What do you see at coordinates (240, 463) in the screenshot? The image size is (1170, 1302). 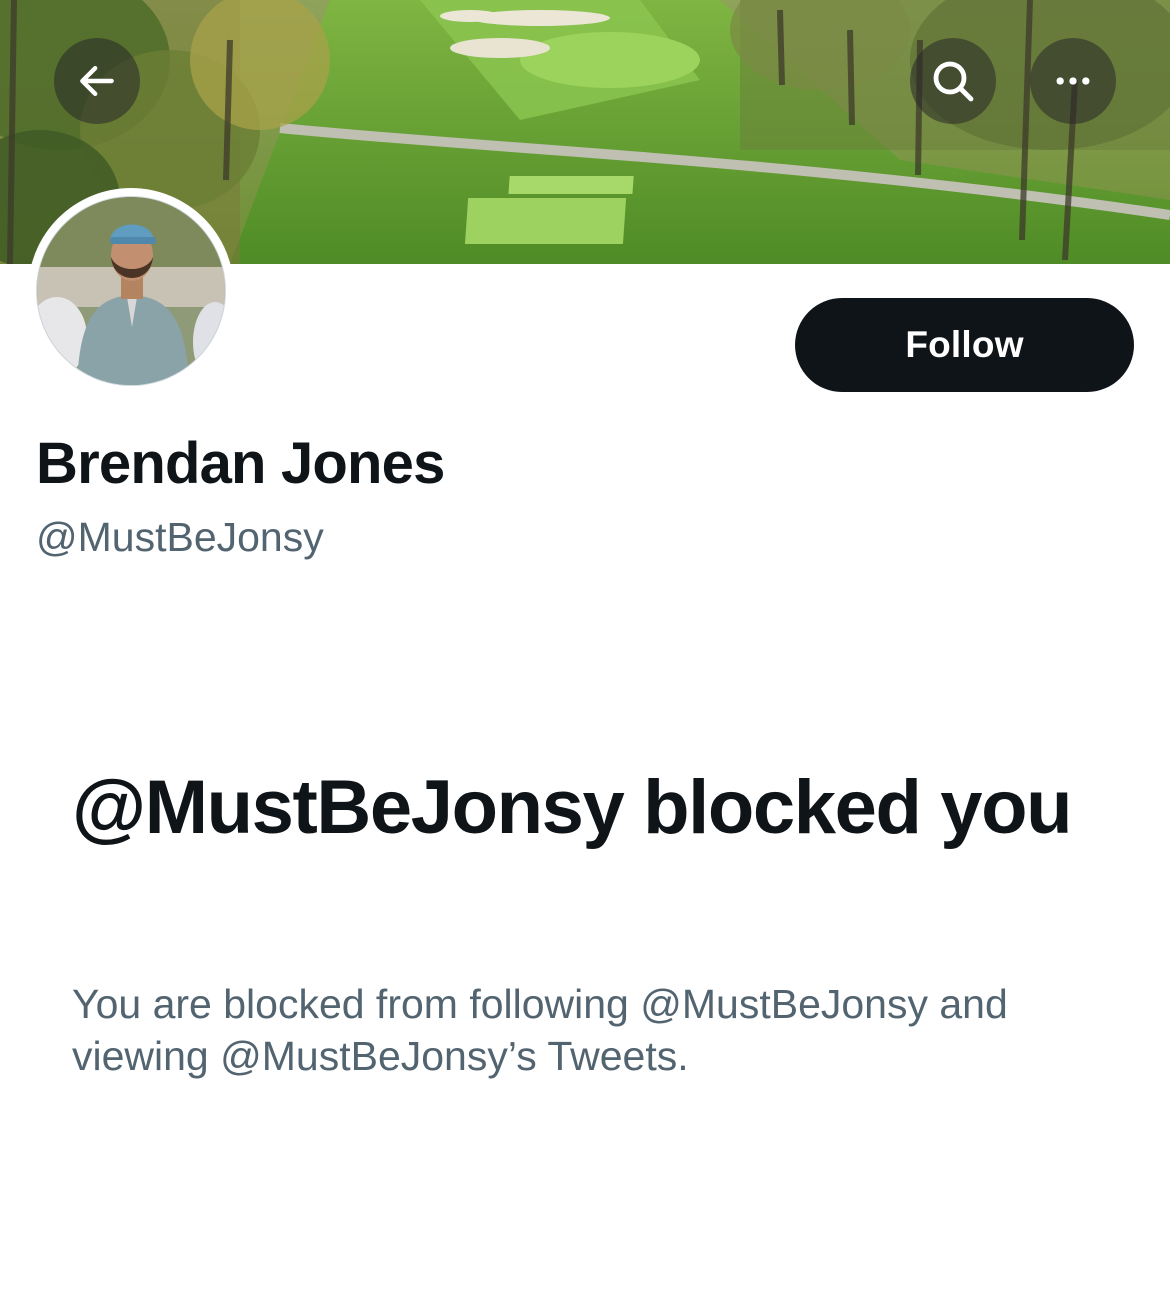 I see `profile-display-name: Brendan Jones` at bounding box center [240, 463].